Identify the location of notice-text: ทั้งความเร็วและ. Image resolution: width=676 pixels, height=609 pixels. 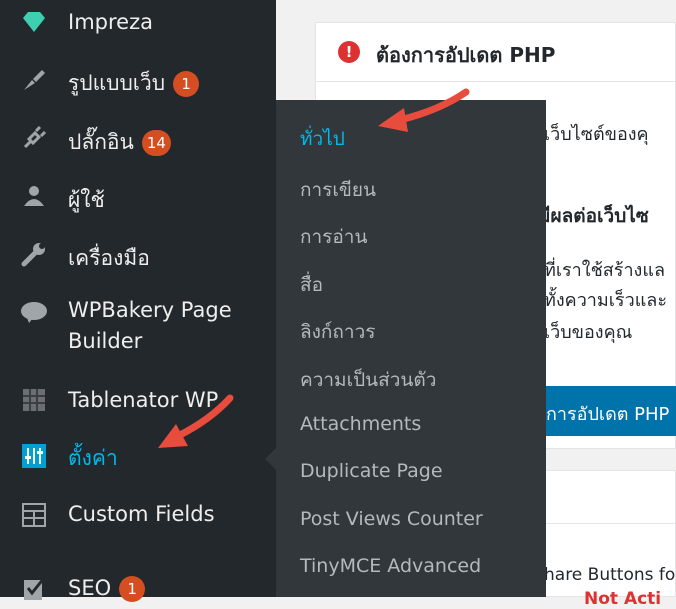
(606, 300).